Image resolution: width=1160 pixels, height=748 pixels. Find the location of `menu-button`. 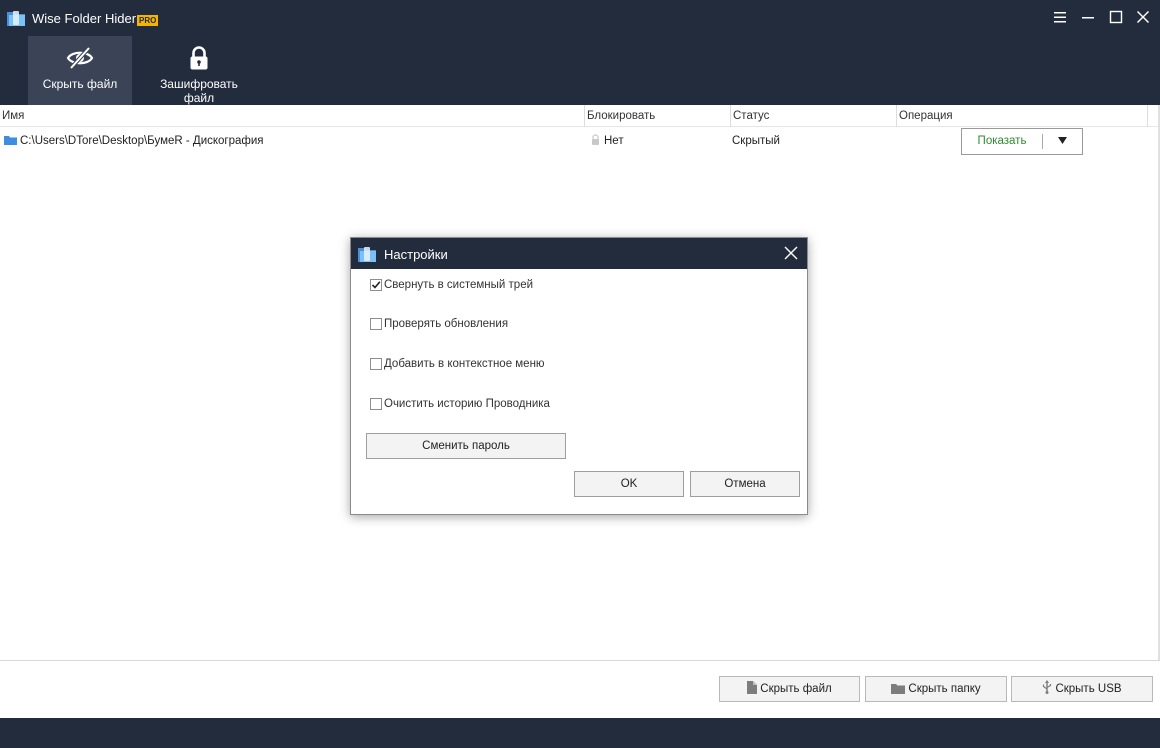

menu-button is located at coordinates (1060, 17).